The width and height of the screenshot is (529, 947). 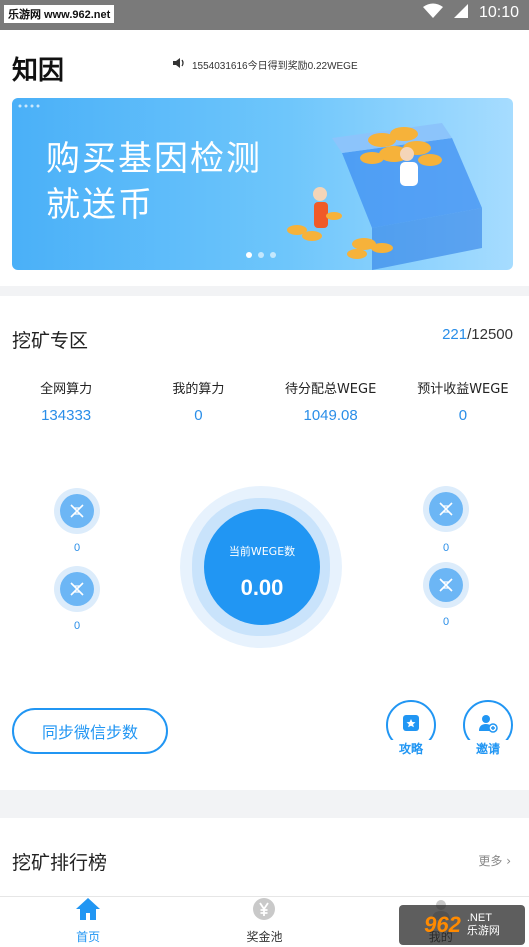 I want to click on stat-label: 我的算力, so click(x=198, y=389).